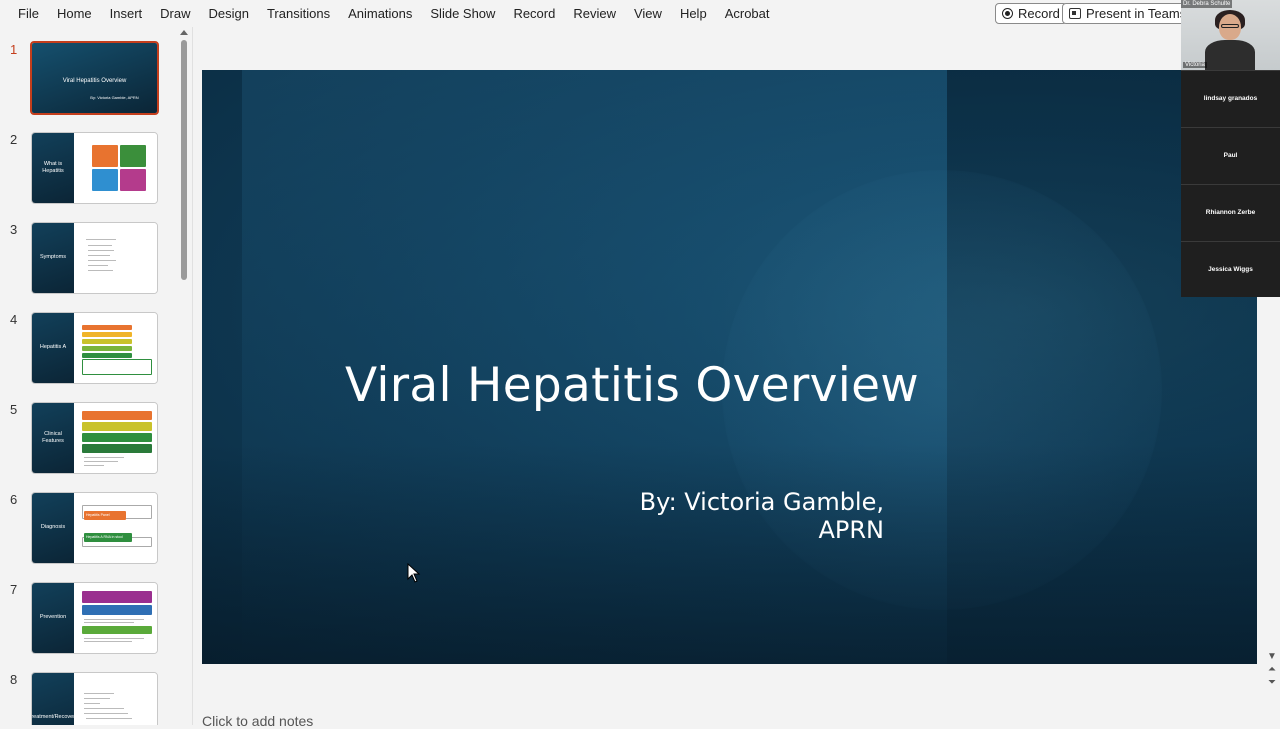 Image resolution: width=1280 pixels, height=729 pixels. I want to click on slide-thumbnail-4: 4 Hepatitis A, so click(90, 349).